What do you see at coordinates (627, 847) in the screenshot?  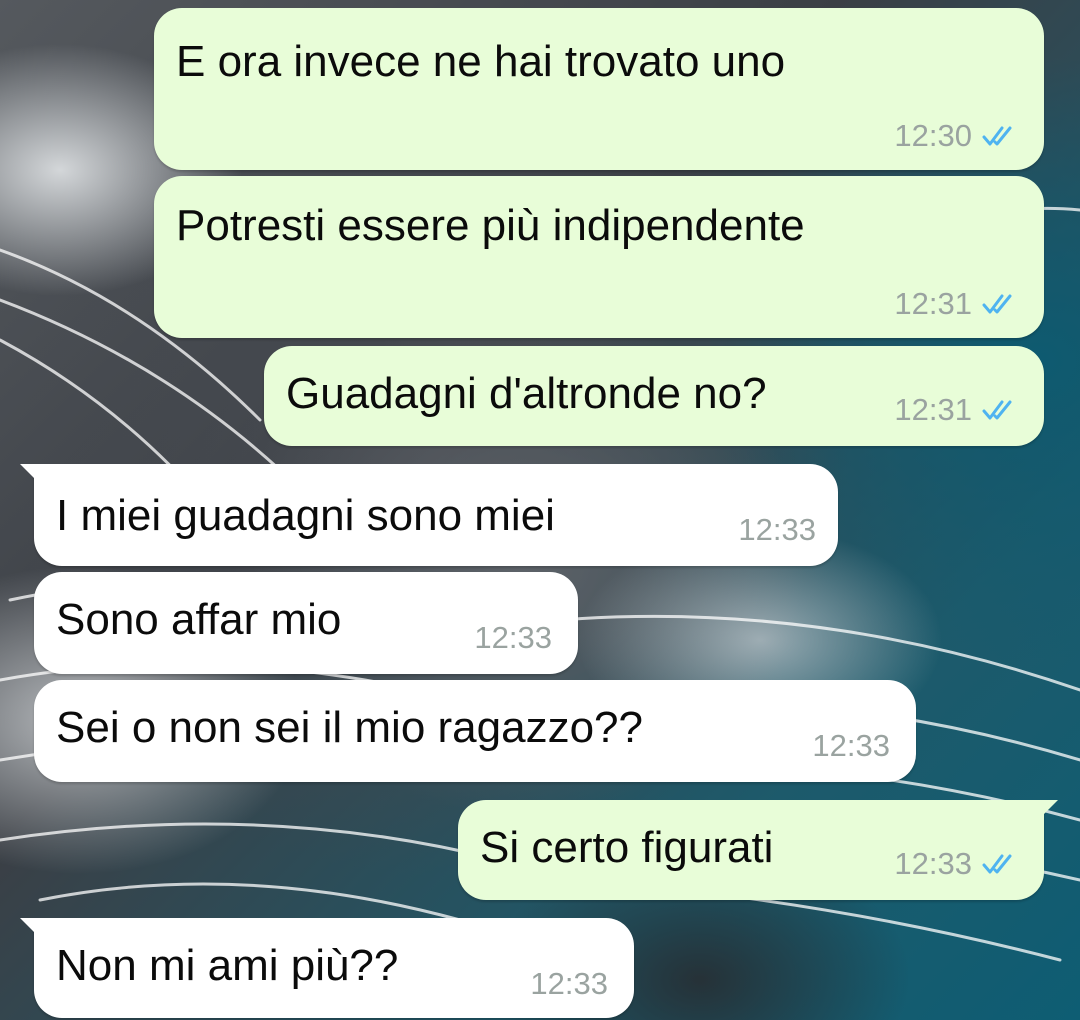 I see `message-text: Si certo figurati` at bounding box center [627, 847].